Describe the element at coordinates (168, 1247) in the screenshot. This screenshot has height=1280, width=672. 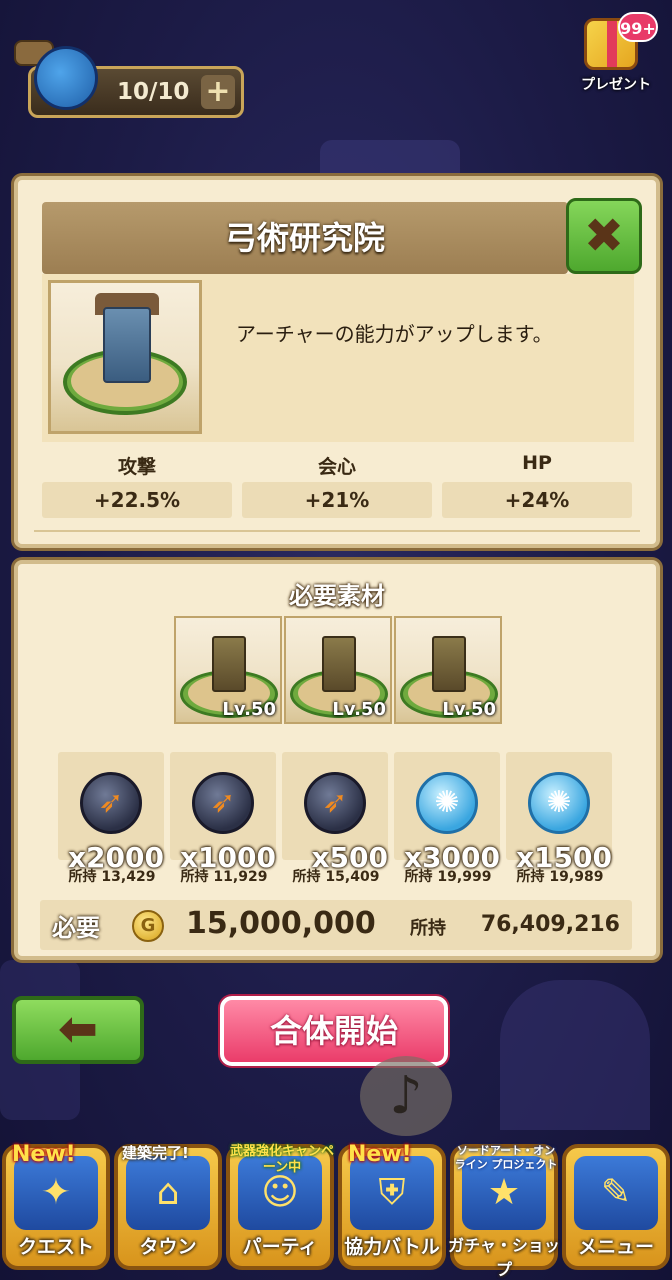
I see `nav-label: タウン` at that location.